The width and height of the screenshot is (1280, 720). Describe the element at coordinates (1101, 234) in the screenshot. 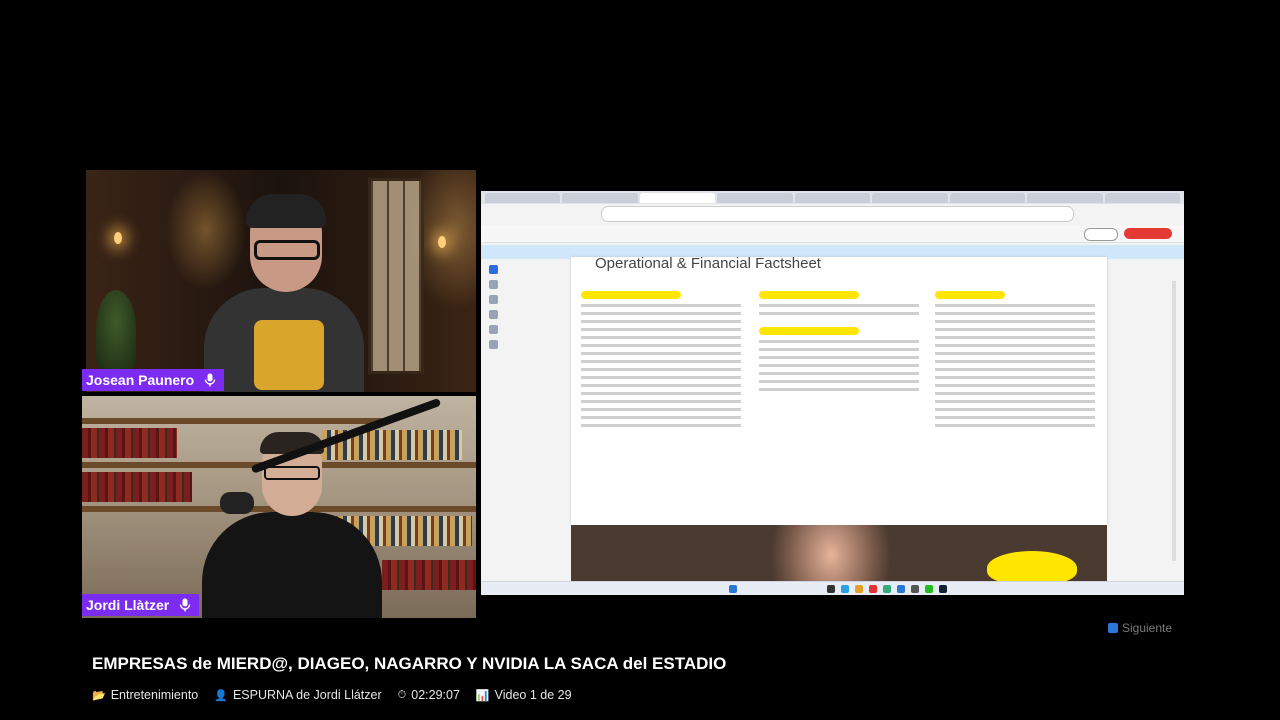

I see `share-button` at that location.